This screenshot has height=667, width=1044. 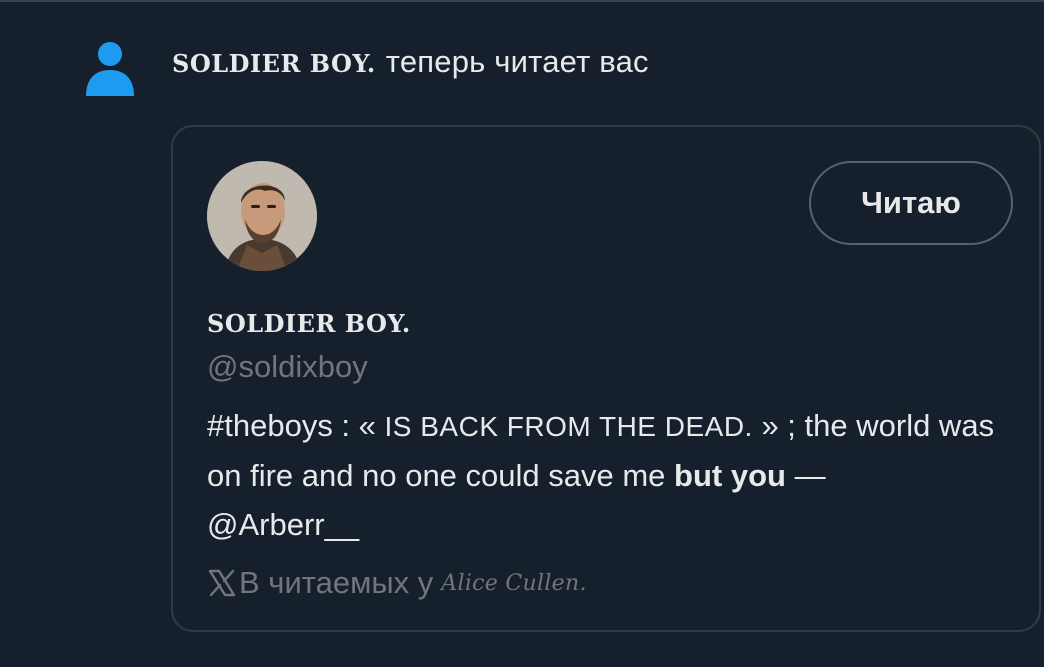 What do you see at coordinates (274, 63) in the screenshot?
I see `notification-user-name: SOLDIER BOY.` at bounding box center [274, 63].